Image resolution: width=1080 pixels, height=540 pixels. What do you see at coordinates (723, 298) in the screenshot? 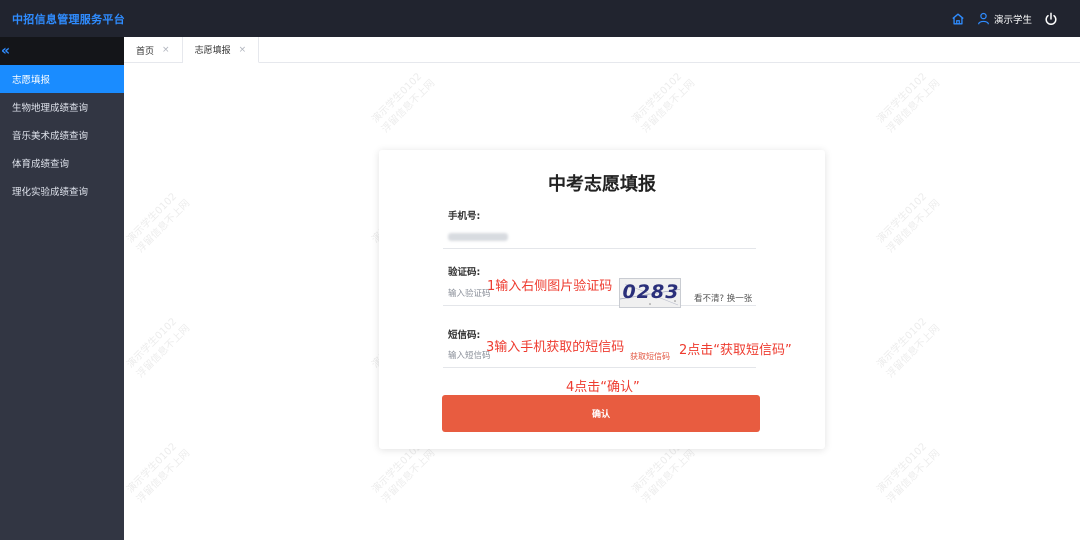
I see `refresh-captcha-link: 看不清? 换一张` at bounding box center [723, 298].